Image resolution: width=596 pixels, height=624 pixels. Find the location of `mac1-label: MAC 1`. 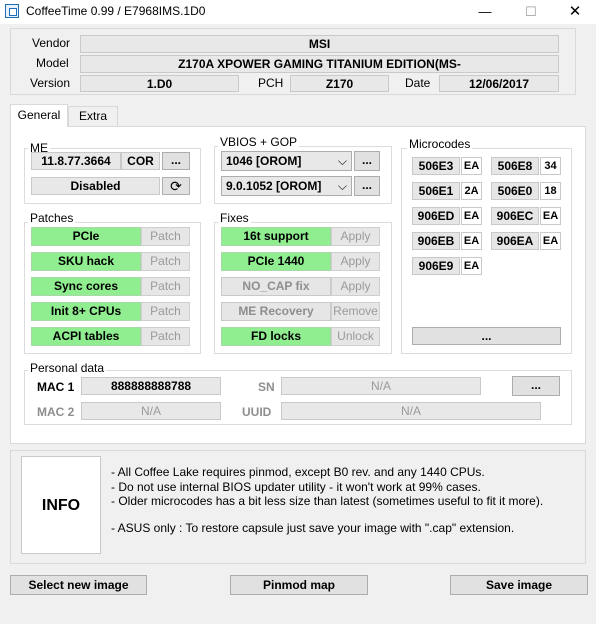

mac1-label: MAC 1 is located at coordinates (56, 387).